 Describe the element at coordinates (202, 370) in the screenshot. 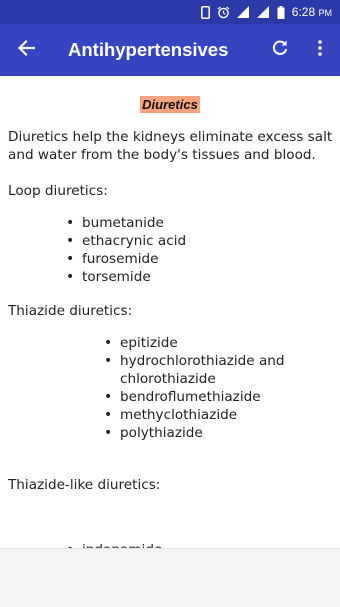

I see `list-item: hydrochlorothiazide and chlorothiazide` at that location.